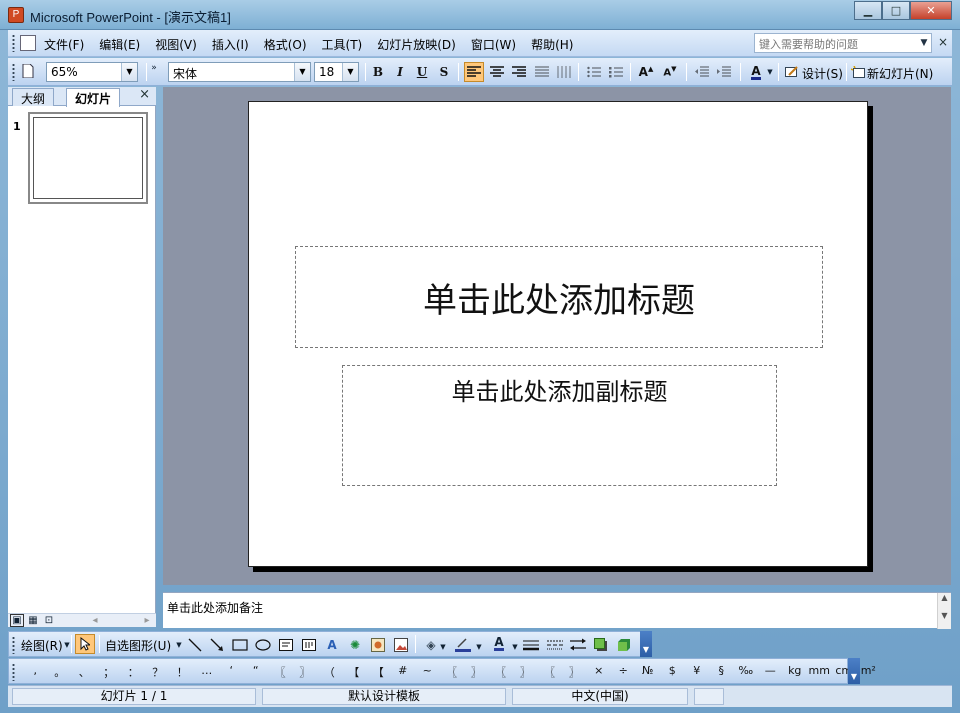  I want to click on document-close-button: ×, so click(943, 42).